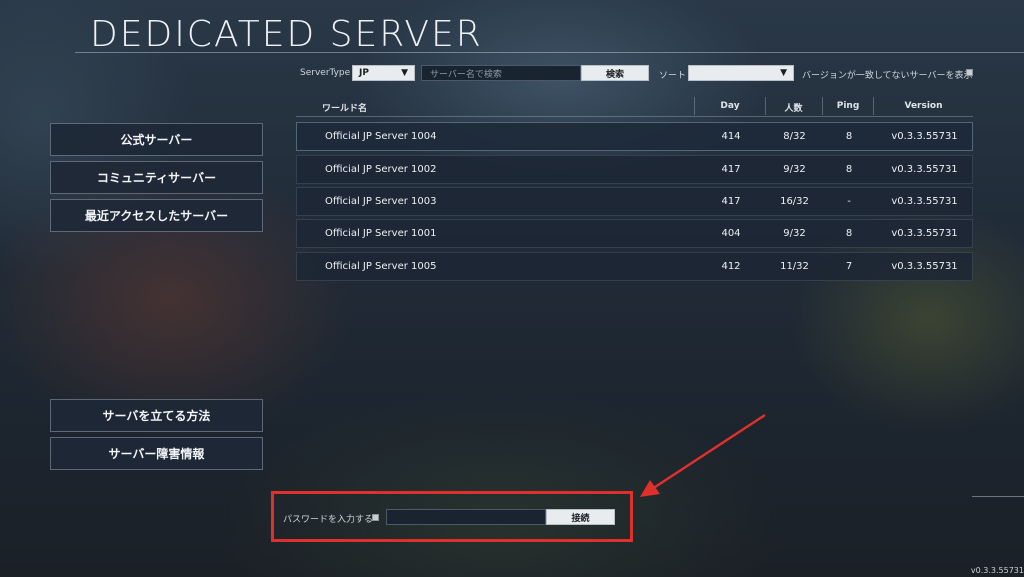 The width and height of the screenshot is (1024, 577). I want to click on search-input: サーバー名で検索, so click(501, 73).